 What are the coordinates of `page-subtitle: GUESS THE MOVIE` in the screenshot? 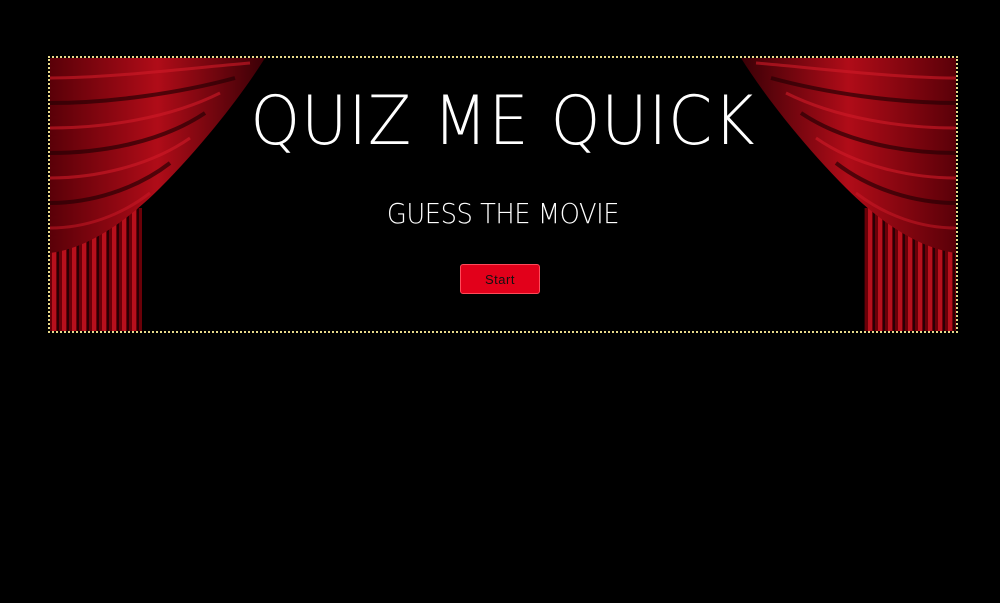 It's located at (503, 213).